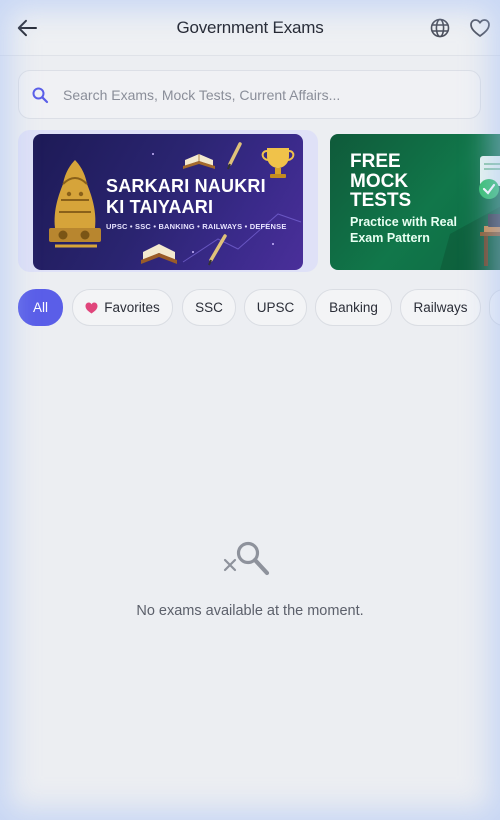 This screenshot has width=500, height=820. Describe the element at coordinates (250, 611) in the screenshot. I see `empty-state-message: No exams available at the moment.` at that location.